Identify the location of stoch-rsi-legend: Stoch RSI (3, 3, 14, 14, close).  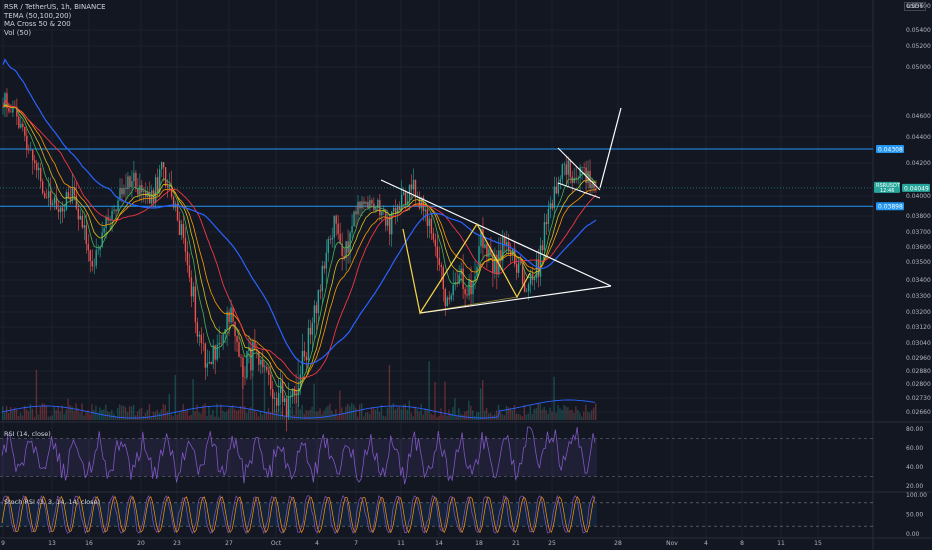
(52, 502).